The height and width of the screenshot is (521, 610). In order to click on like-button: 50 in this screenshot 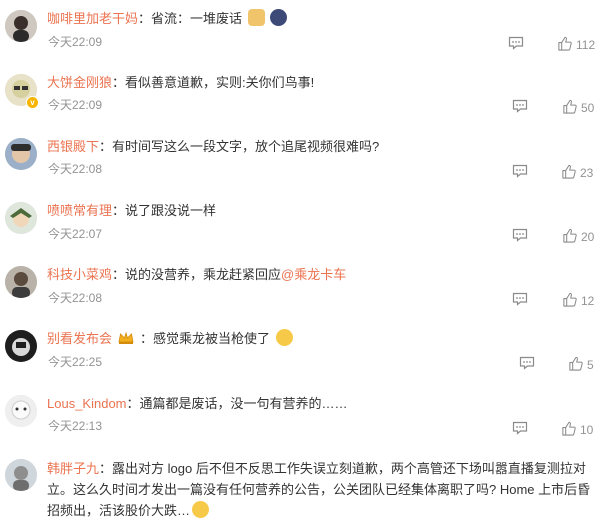, I will do `click(578, 107)`.